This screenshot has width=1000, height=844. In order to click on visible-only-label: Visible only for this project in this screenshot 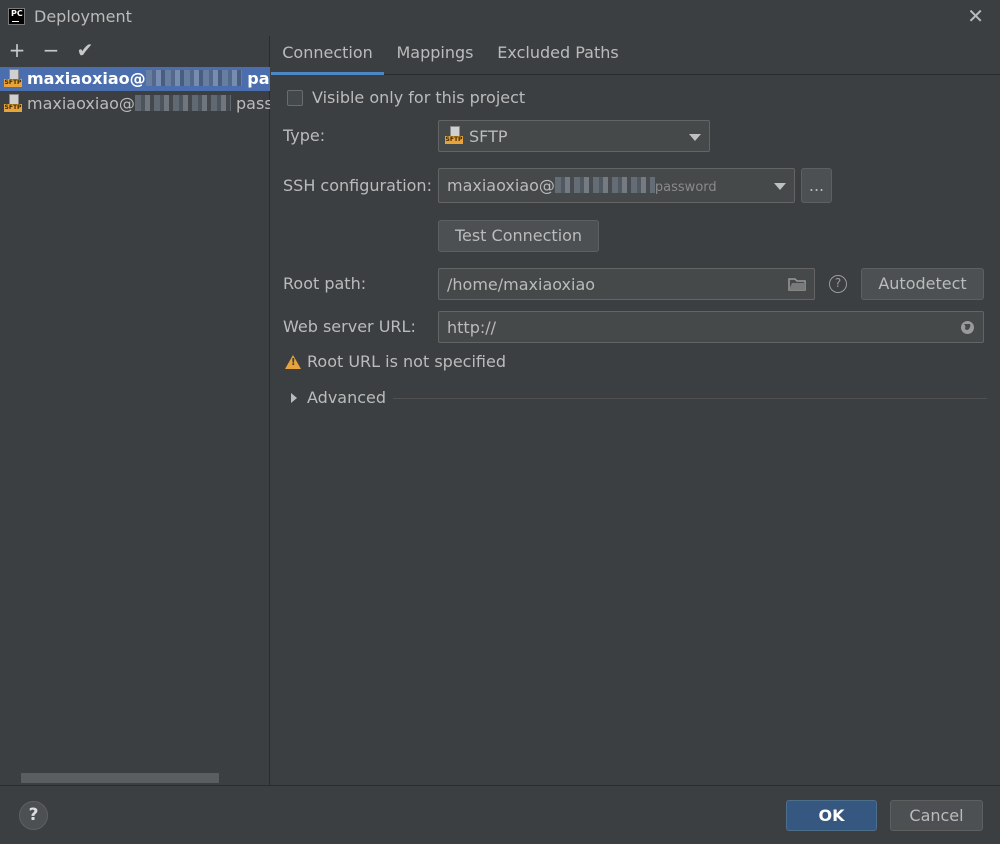, I will do `click(419, 97)`.